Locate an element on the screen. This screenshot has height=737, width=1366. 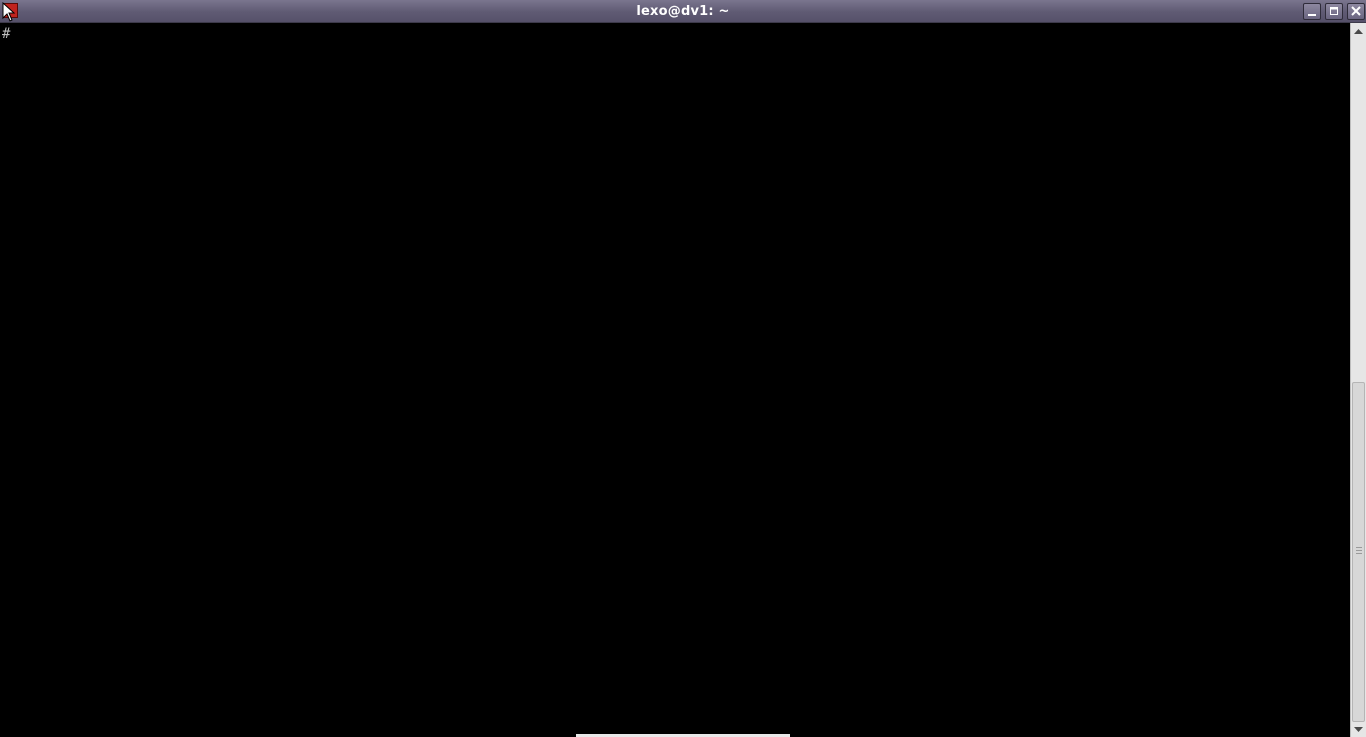
vertical-scrollbar is located at coordinates (1358, 380).